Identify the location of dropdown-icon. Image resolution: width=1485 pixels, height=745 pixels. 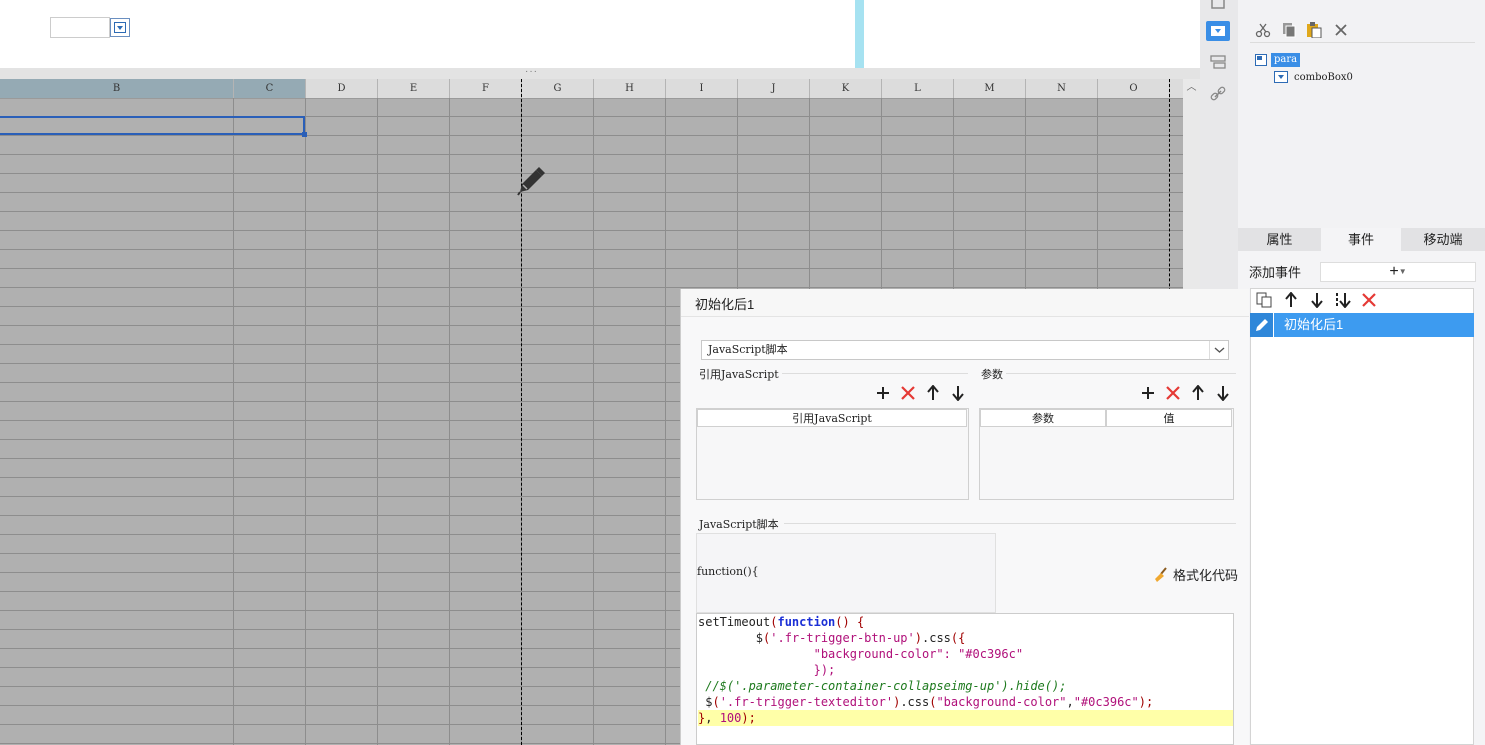
(120, 27).